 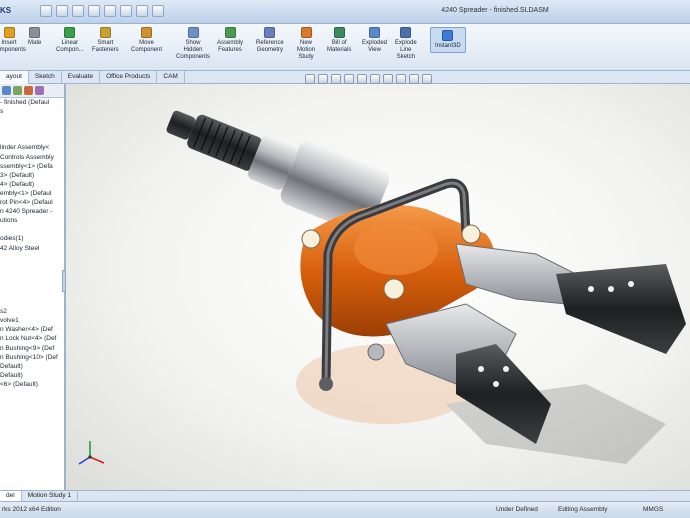 What do you see at coordinates (6, 90) in the screenshot?
I see `feature-manager-icon` at bounding box center [6, 90].